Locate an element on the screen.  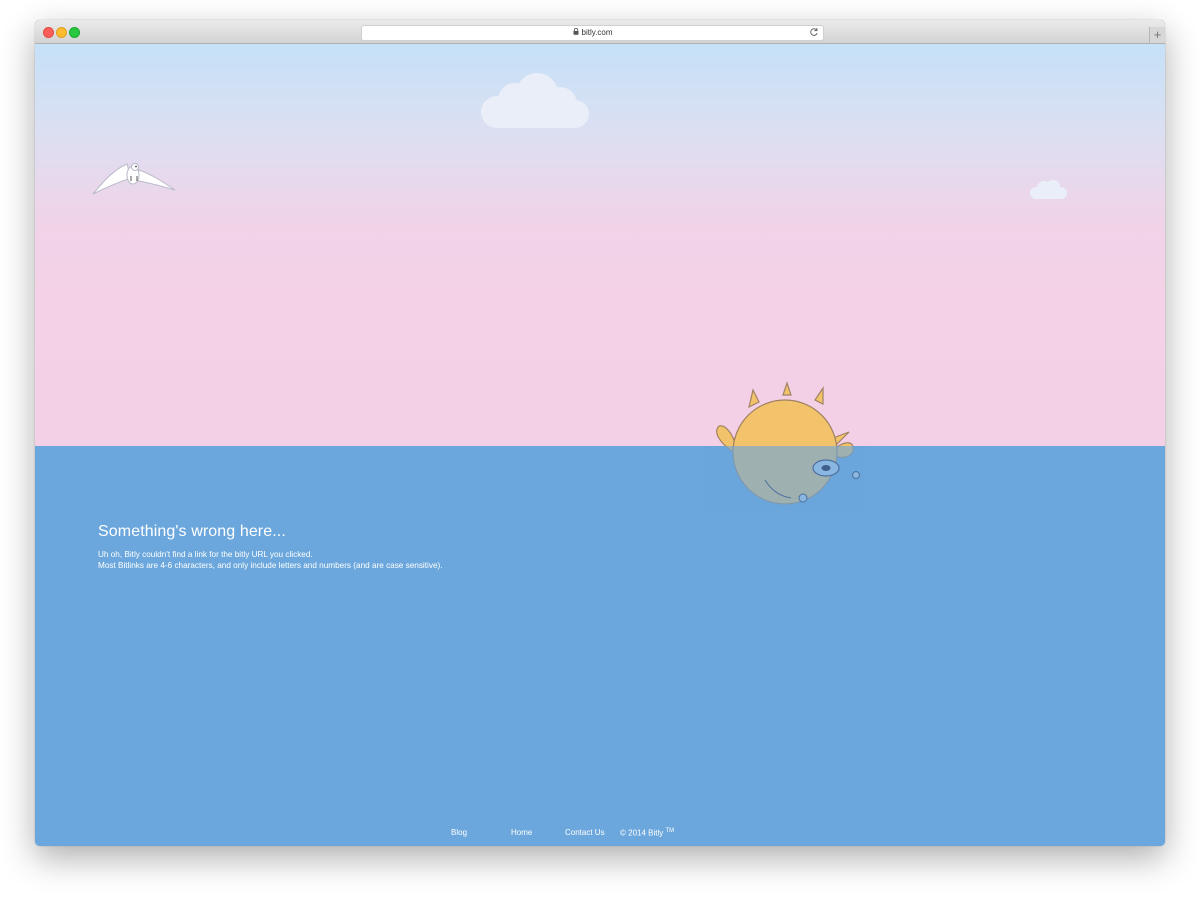
plus-icon: + is located at coordinates (1157, 35).